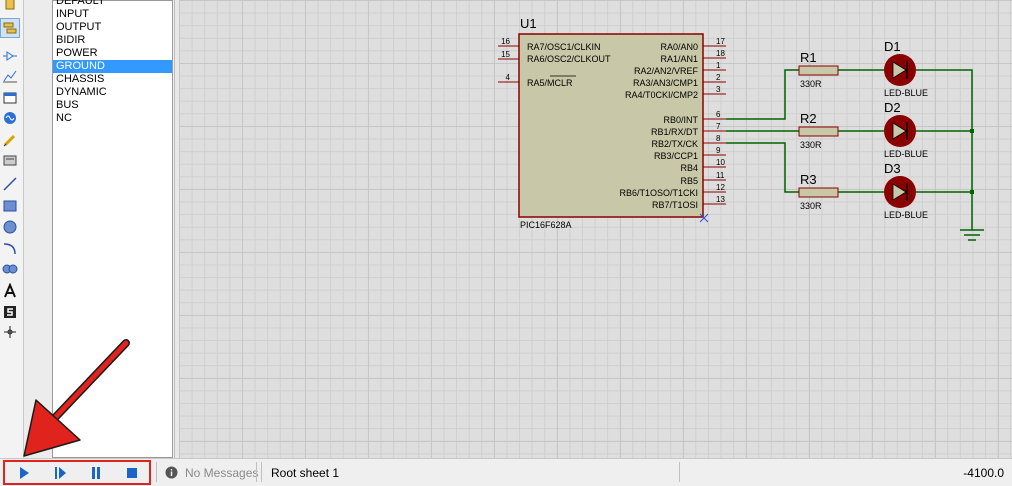 The image size is (1012, 486). I want to click on list-item: NC, so click(112, 118).